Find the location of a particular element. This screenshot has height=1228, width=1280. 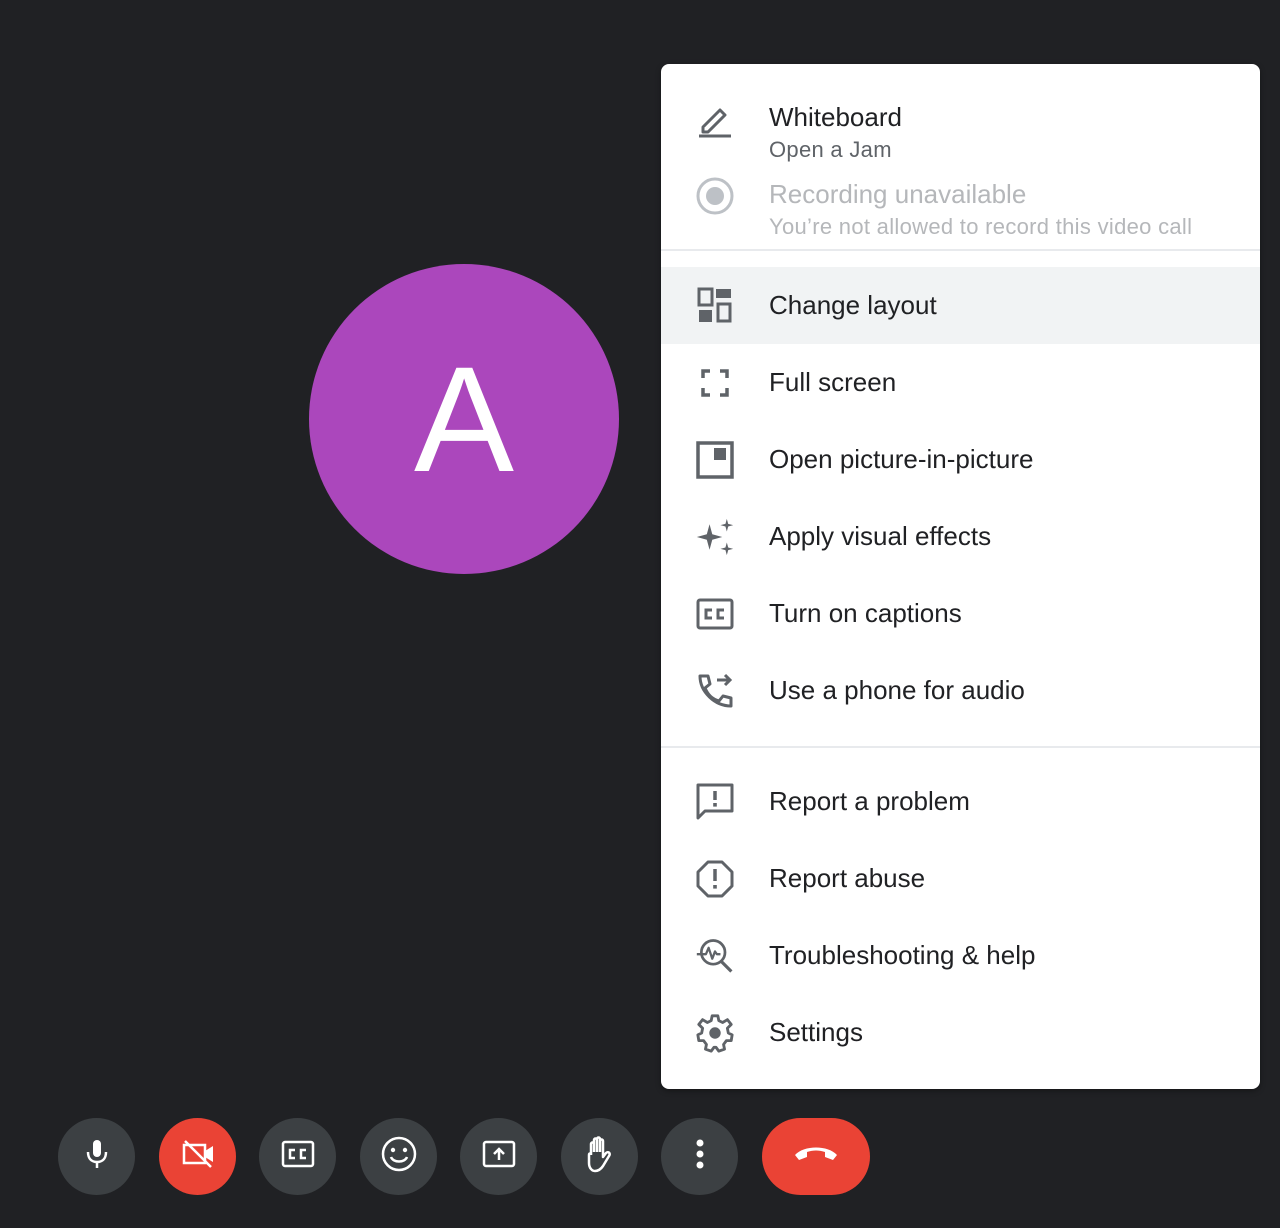

menu-item-troubleshooting: Troubleshooting & help is located at coordinates (960, 955).